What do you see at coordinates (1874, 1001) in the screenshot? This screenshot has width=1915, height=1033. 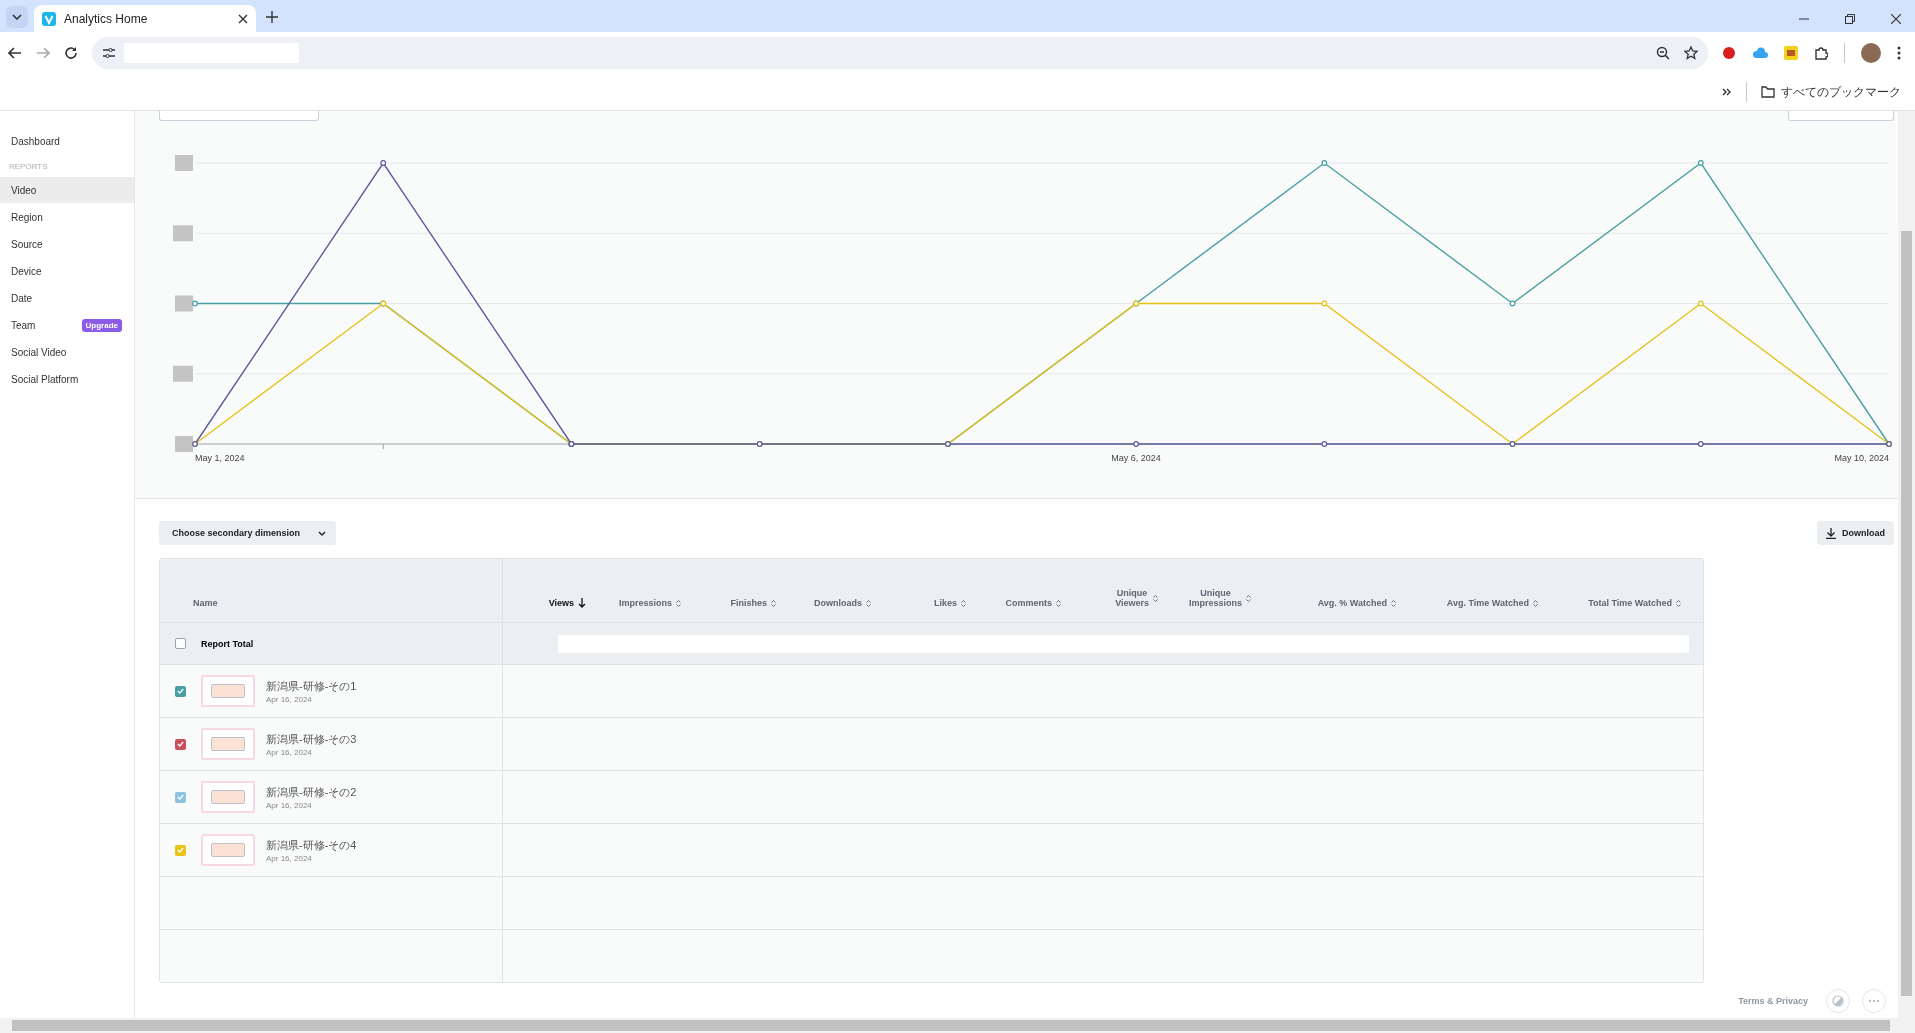 I see `more-icon` at bounding box center [1874, 1001].